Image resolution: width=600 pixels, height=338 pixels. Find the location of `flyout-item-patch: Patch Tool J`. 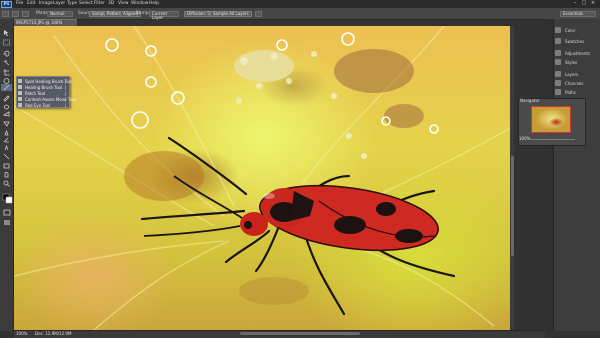

flyout-item-patch: Patch Tool J is located at coordinates (43, 93).